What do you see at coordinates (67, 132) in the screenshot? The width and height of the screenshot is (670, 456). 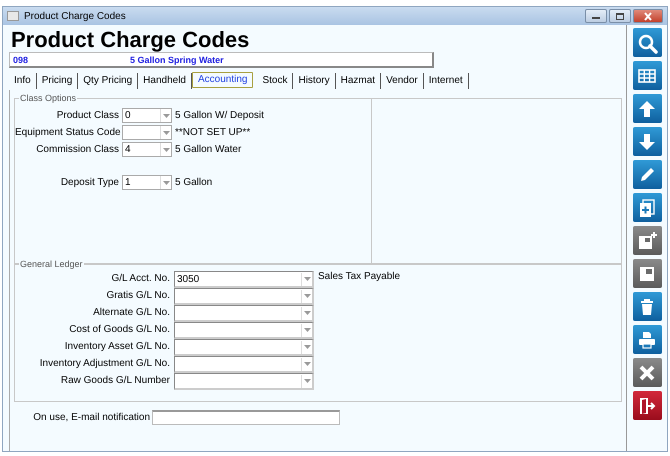 I see `field-label: Equipment Status Code` at bounding box center [67, 132].